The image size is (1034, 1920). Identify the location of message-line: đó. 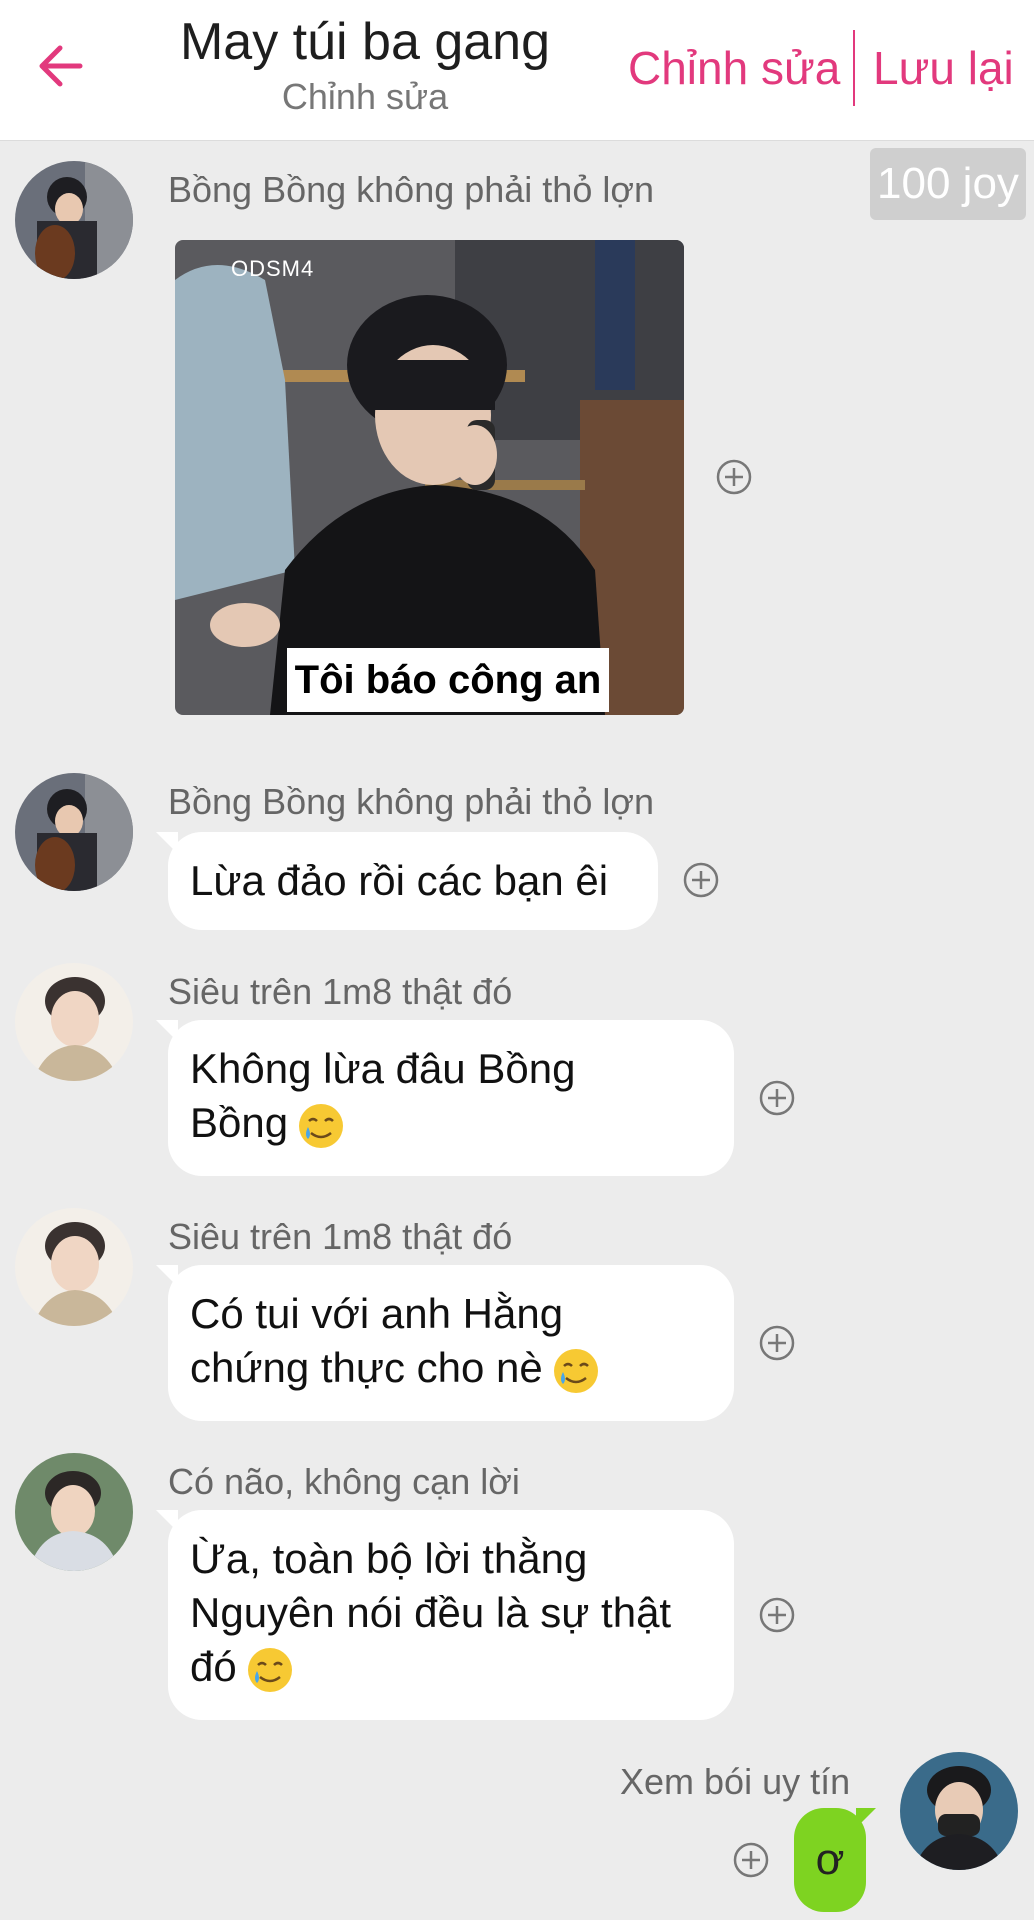
(213, 1666).